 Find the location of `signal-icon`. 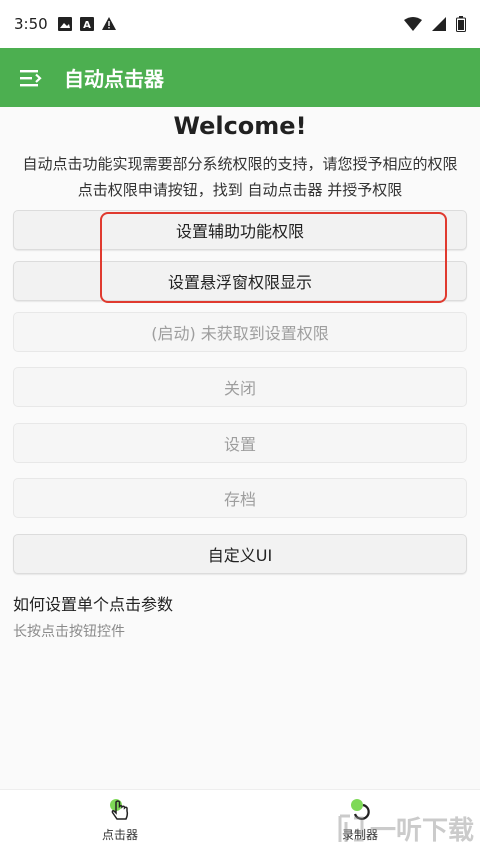

signal-icon is located at coordinates (439, 24).